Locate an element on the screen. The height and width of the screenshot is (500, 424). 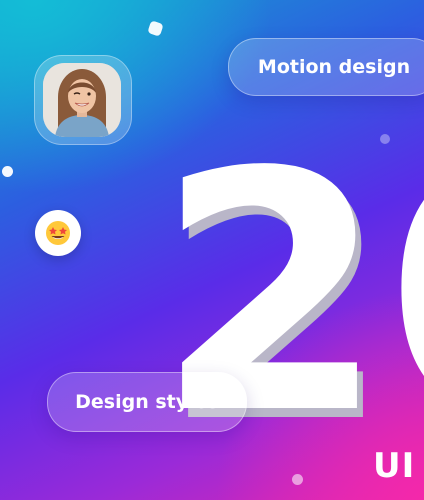
star-struck-emoji-icon is located at coordinates (58, 233).